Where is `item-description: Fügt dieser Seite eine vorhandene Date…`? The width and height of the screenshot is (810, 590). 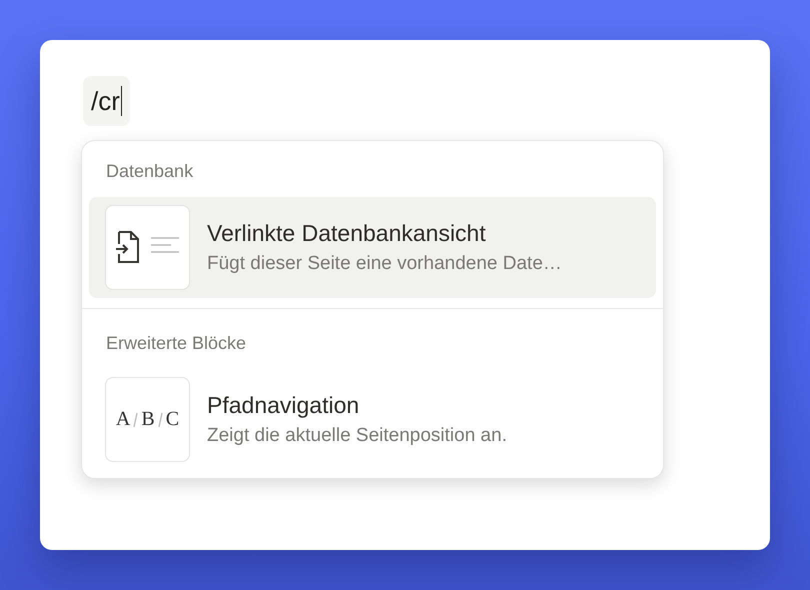
item-description: Fügt dieser Seite eine vorhandene Date… is located at coordinates (384, 264).